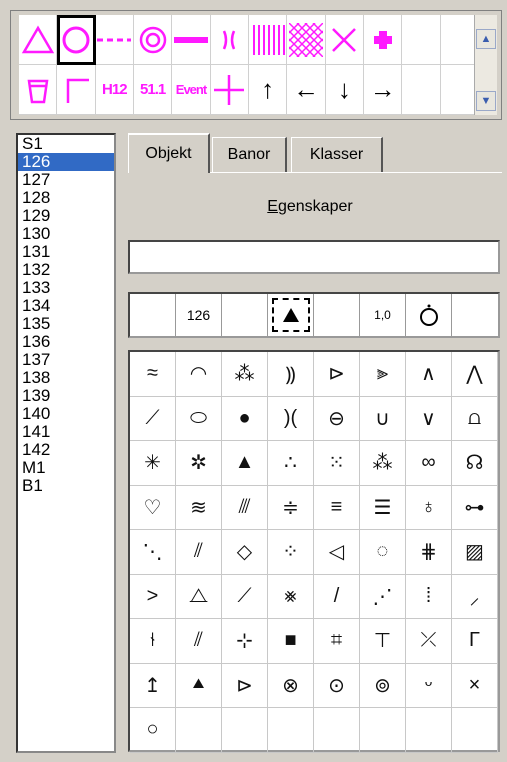  Describe the element at coordinates (66, 342) in the screenshot. I see `list-item: 136` at that location.